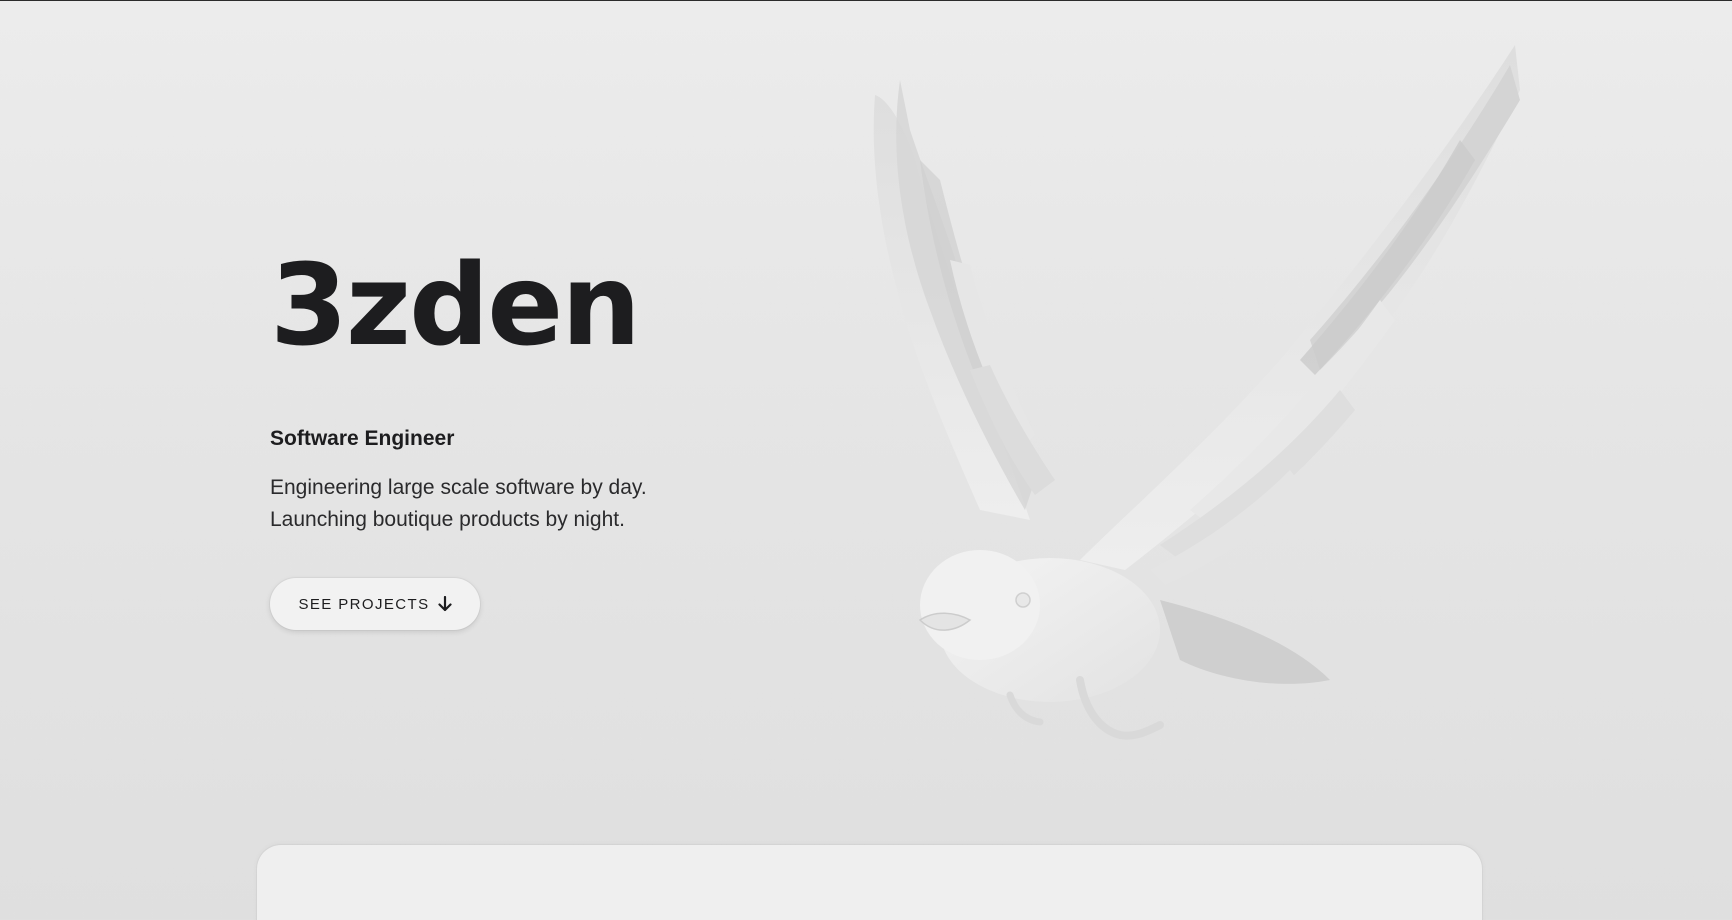 This screenshot has width=1732, height=920. What do you see at coordinates (458, 487) in the screenshot?
I see `tagline-line-1: Engineering large scale software by day.` at bounding box center [458, 487].